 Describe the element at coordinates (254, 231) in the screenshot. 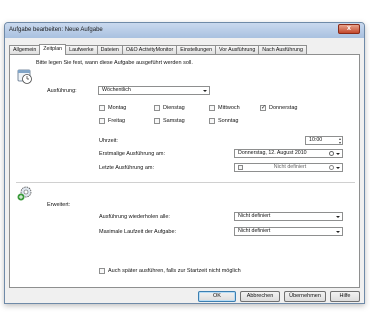

I see `max-runtime-value: Nicht definiert` at that location.